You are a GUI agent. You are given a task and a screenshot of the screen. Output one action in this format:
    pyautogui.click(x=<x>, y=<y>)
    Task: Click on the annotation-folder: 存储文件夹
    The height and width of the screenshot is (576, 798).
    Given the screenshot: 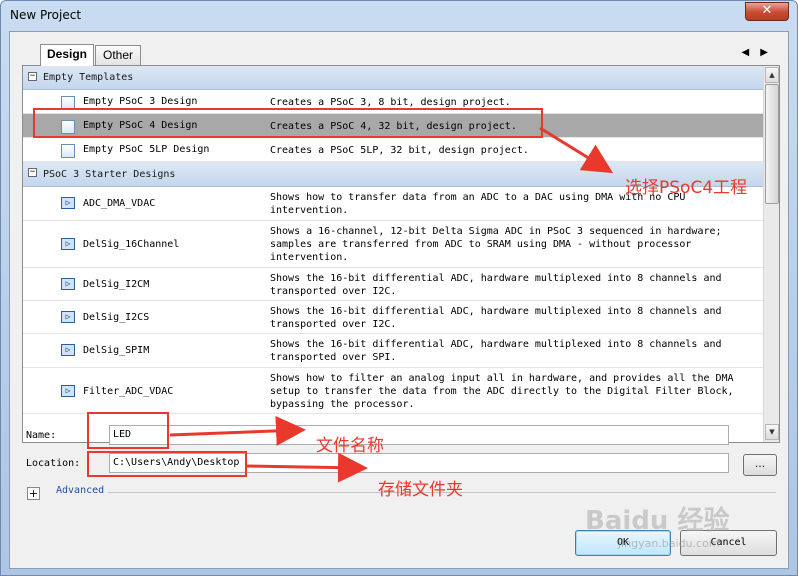 What is the action you would take?
    pyautogui.click(x=420, y=490)
    